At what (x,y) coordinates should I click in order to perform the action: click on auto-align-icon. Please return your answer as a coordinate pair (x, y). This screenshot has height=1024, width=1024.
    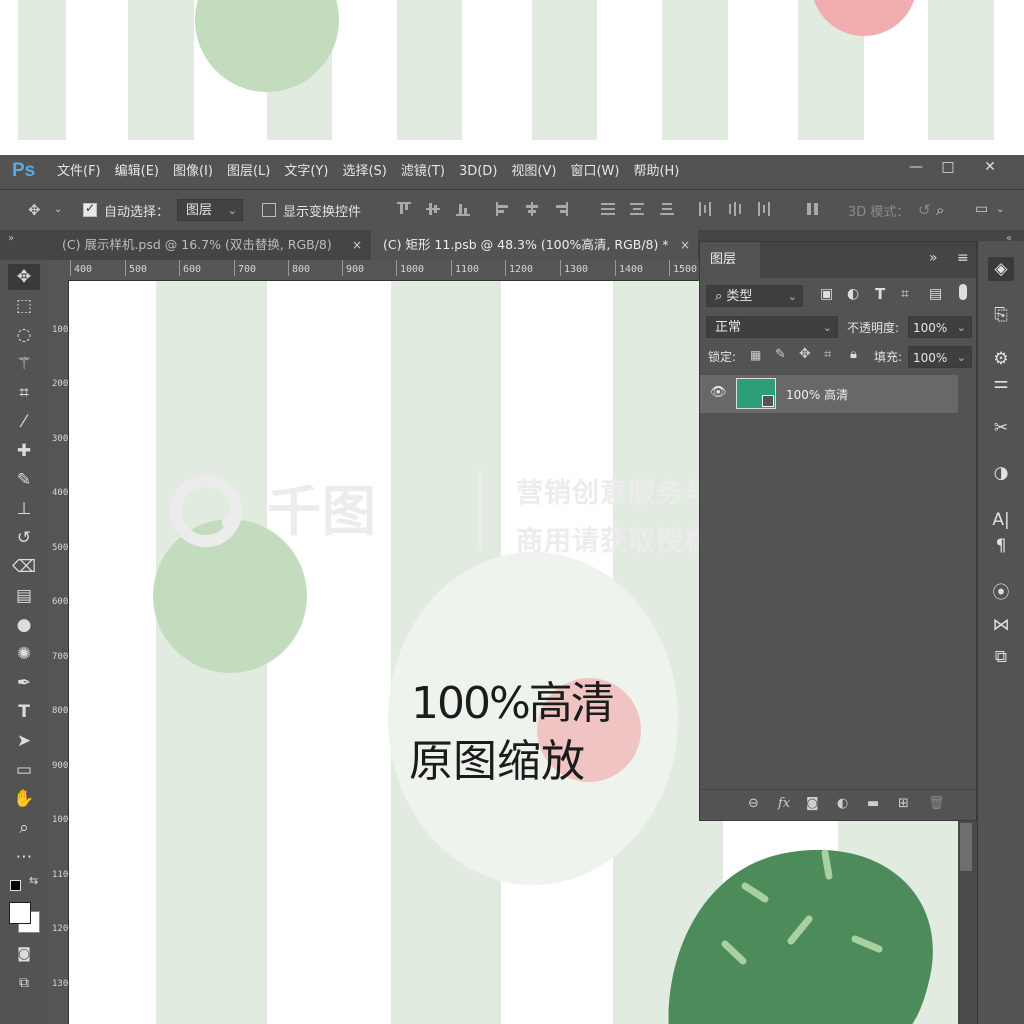
    Looking at the image, I should click on (813, 209).